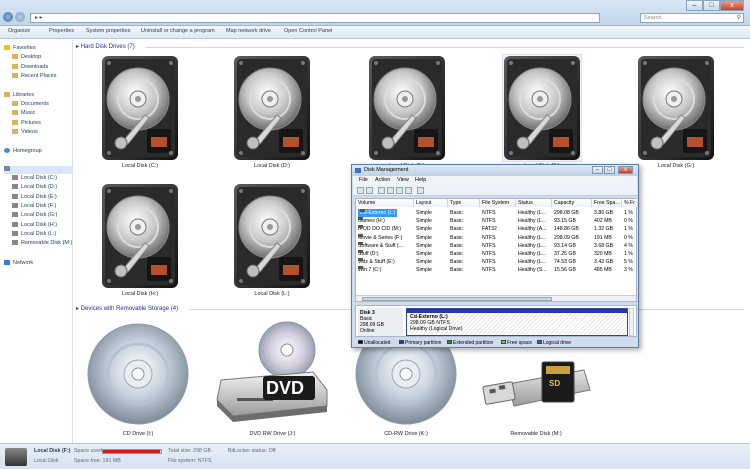 The height and width of the screenshot is (469, 750). What do you see at coordinates (603, 254) in the screenshot?
I see `volume-cell: 320 MB` at bounding box center [603, 254].